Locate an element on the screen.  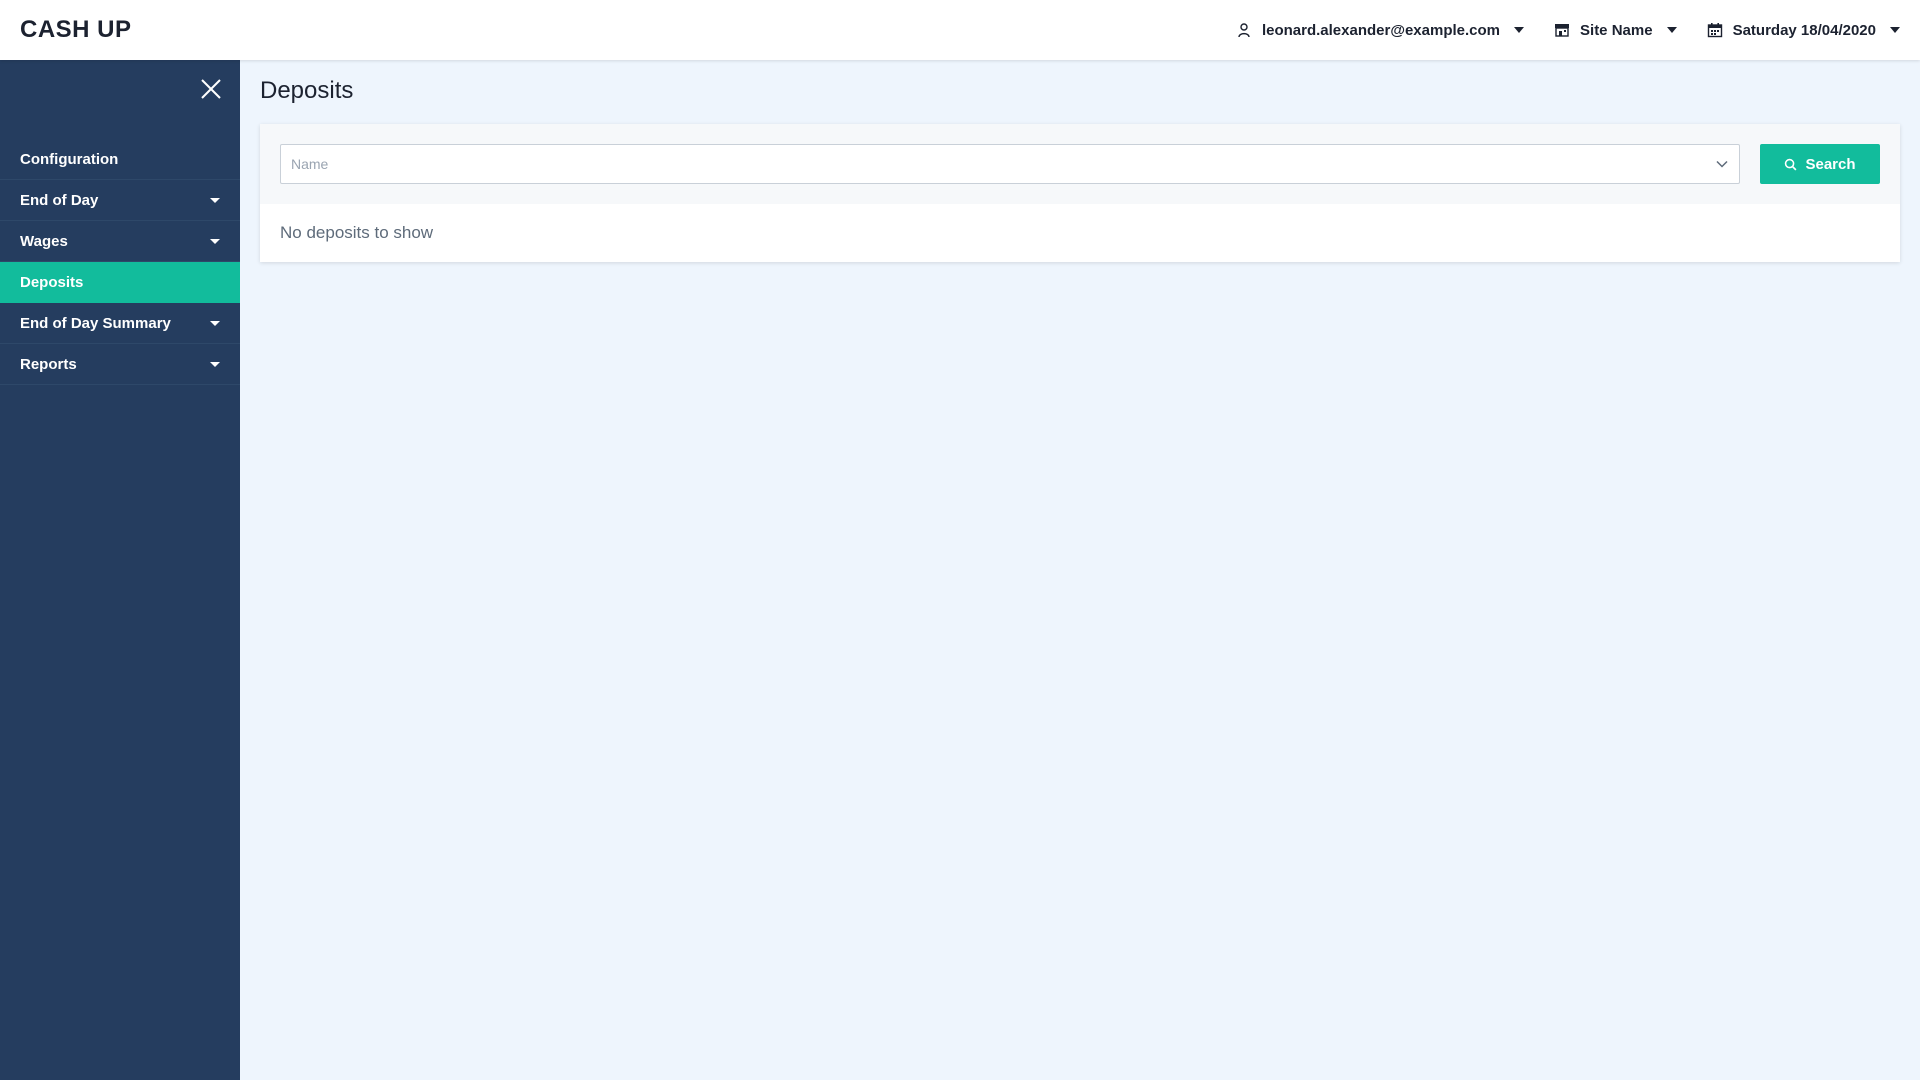
date-menu: Saturday 18/04/2020 is located at coordinates (1803, 30).